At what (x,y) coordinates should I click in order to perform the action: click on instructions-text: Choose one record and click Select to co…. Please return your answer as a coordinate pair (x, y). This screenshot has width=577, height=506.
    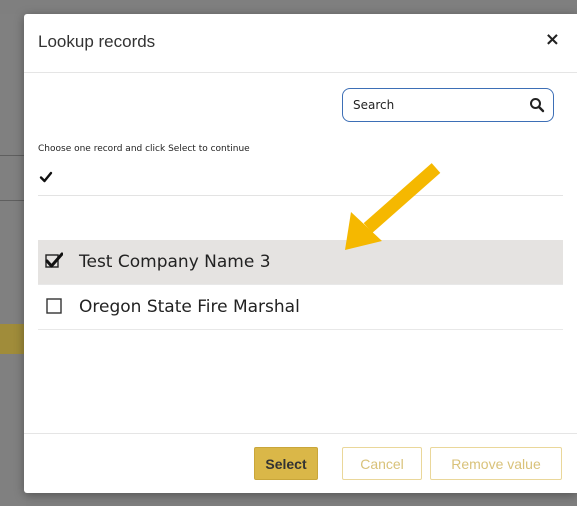
    Looking at the image, I should click on (144, 149).